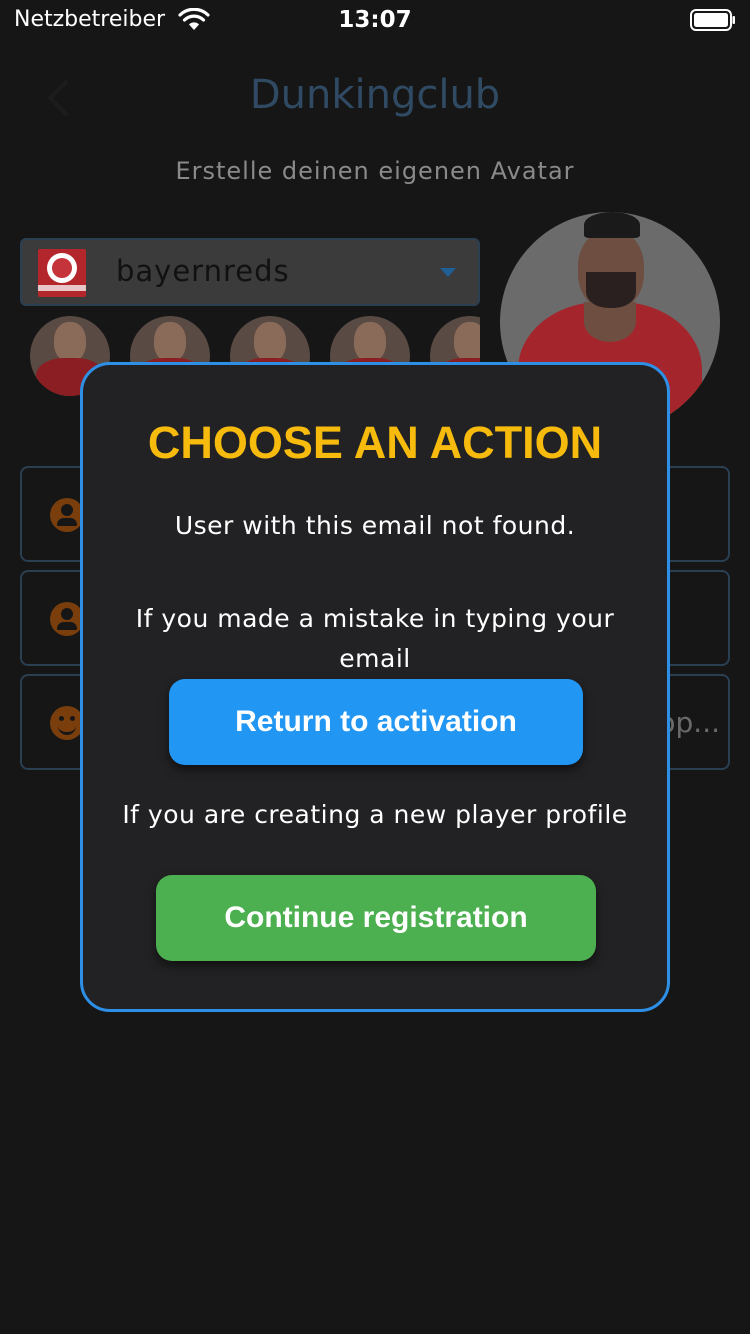 The width and height of the screenshot is (750, 1334). Describe the element at coordinates (375, 525) in the screenshot. I see `dialog-message: User with this email not found.` at that location.